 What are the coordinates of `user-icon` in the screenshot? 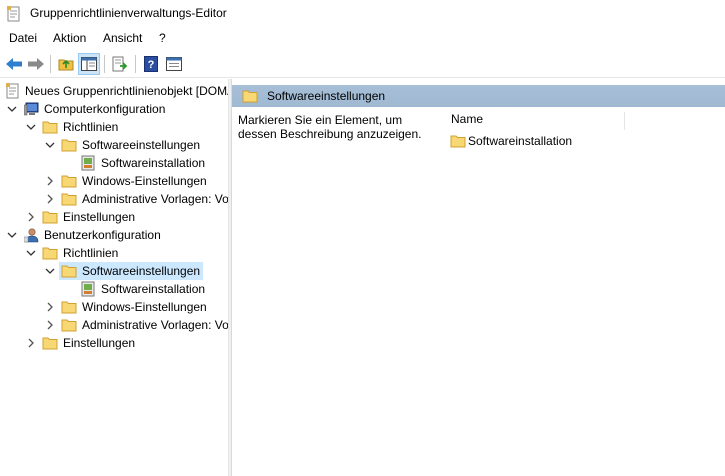 It's located at (31, 235).